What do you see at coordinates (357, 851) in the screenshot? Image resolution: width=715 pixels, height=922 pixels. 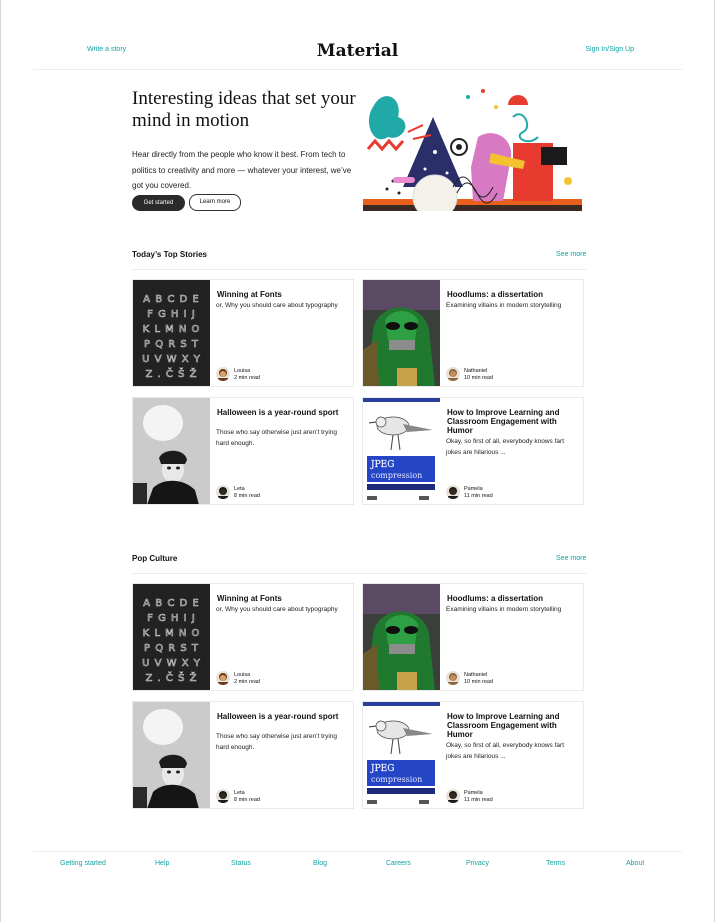 I see `footer-divider` at bounding box center [357, 851].